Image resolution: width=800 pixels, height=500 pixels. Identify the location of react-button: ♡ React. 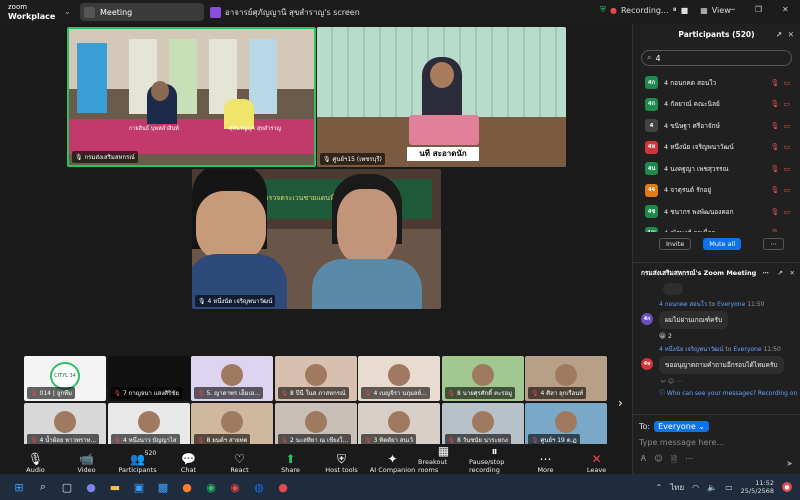
(239, 463).